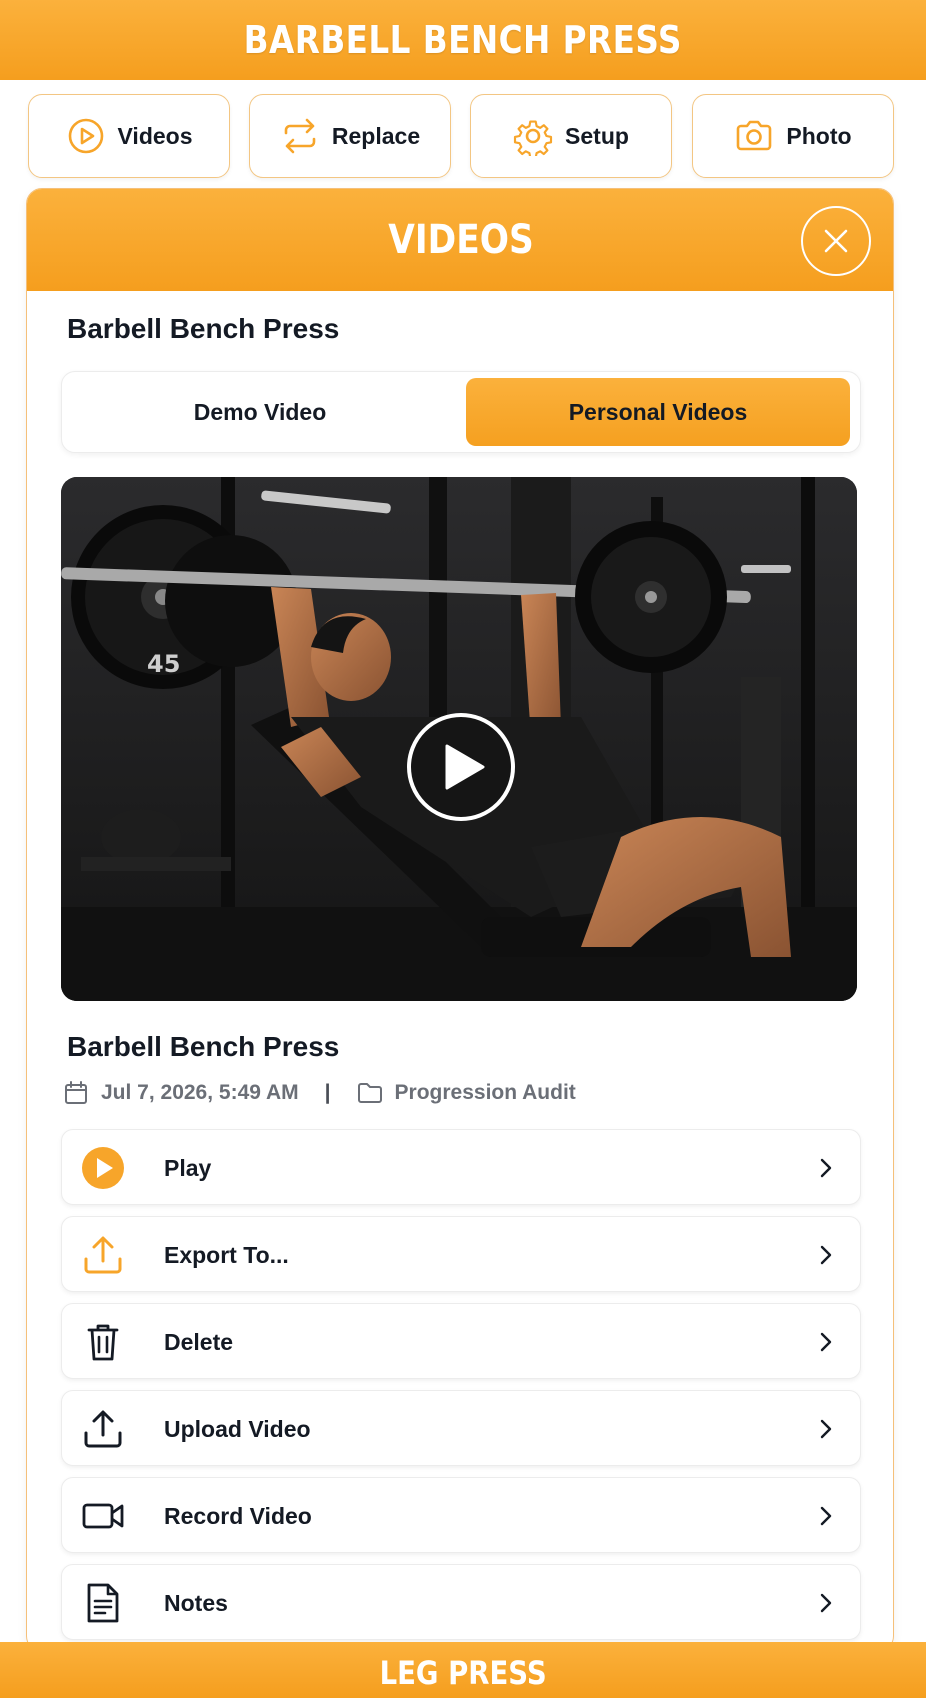  I want to click on video-camera-icon, so click(103, 1516).